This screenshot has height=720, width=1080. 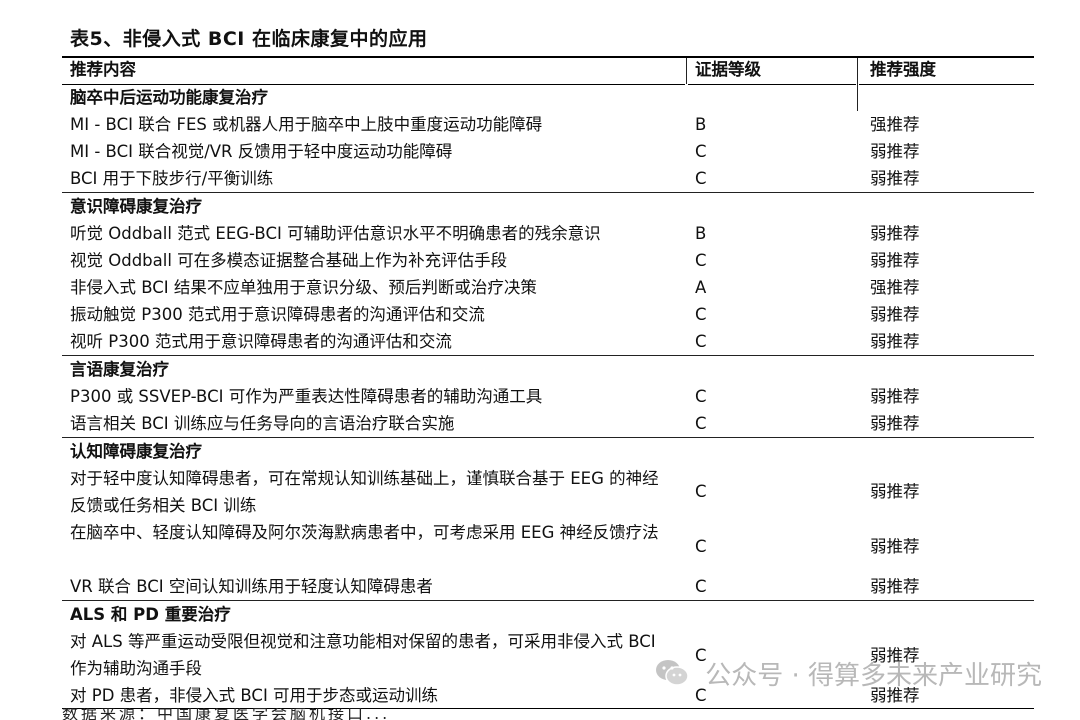 I want to click on row-evidence: A, so click(x=701, y=287).